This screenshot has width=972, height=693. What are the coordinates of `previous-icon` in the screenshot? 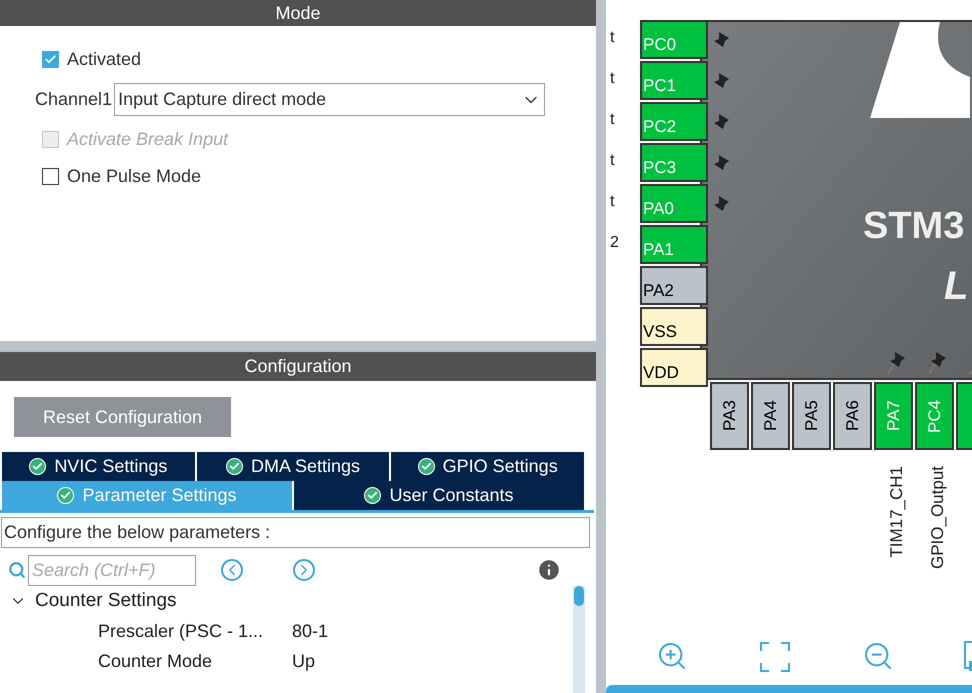 It's located at (232, 570).